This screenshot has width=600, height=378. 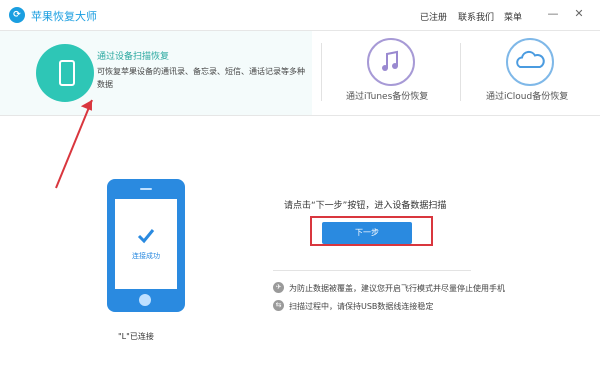 What do you see at coordinates (391, 62) in the screenshot?
I see `music-note-icon` at bounding box center [391, 62].